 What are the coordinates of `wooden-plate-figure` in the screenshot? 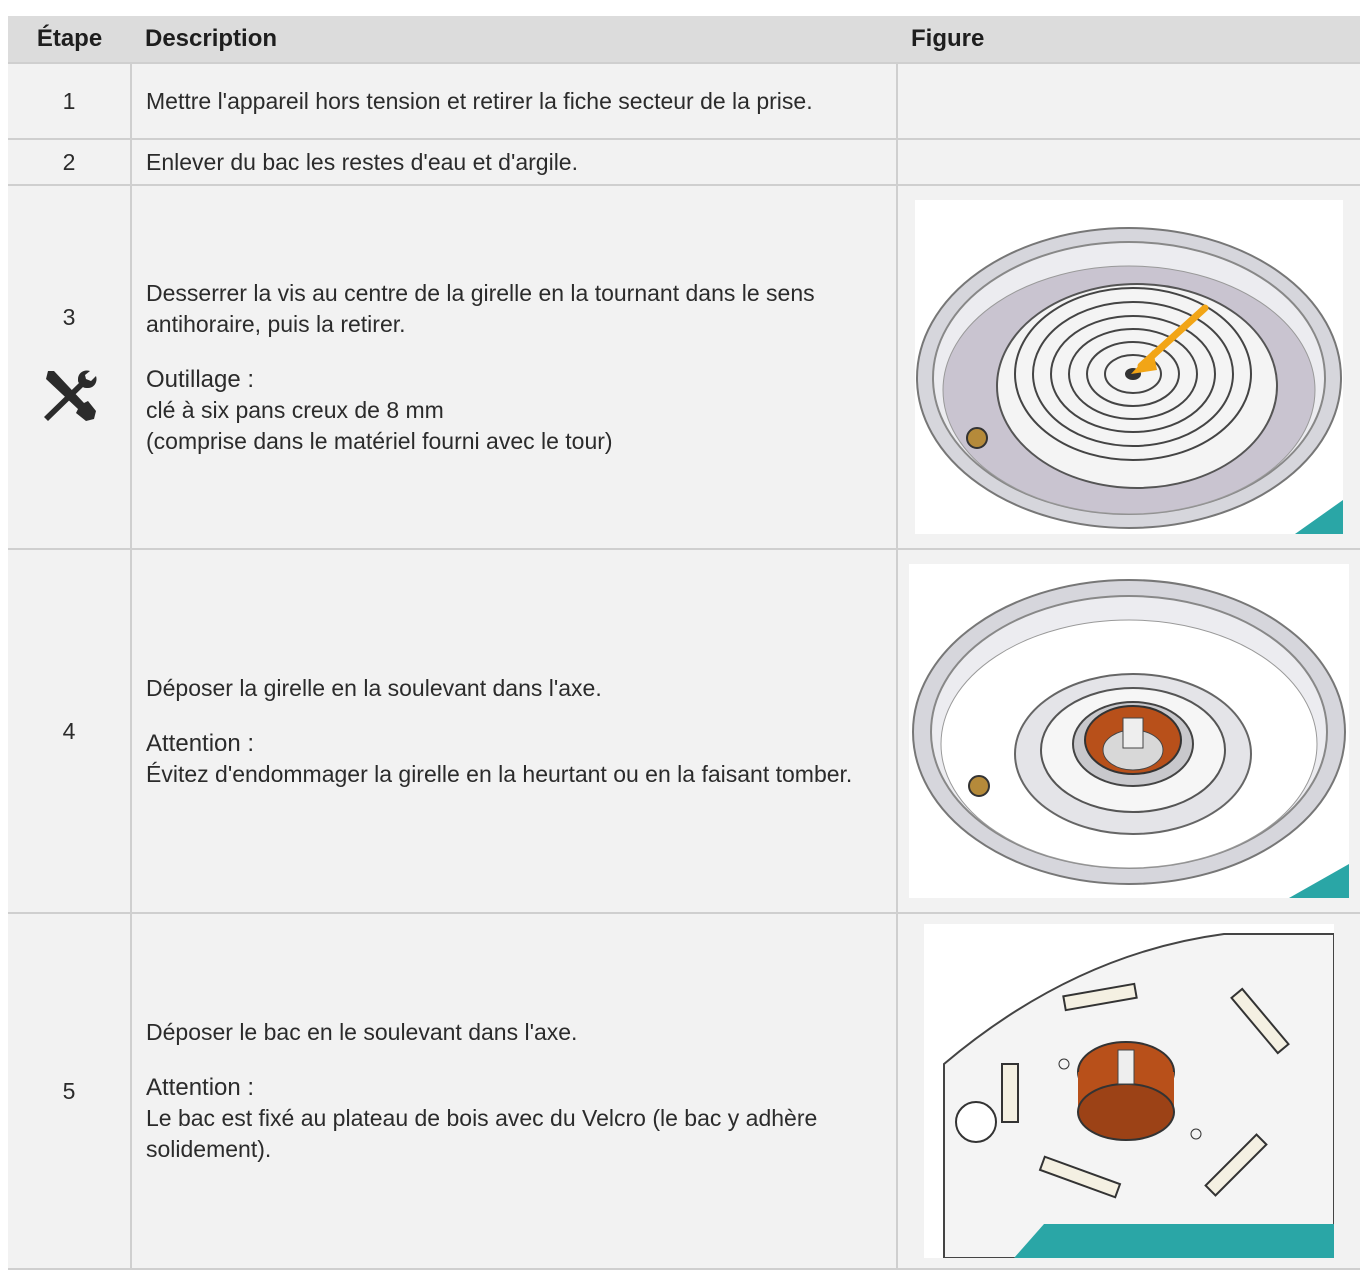 It's located at (1129, 1091).